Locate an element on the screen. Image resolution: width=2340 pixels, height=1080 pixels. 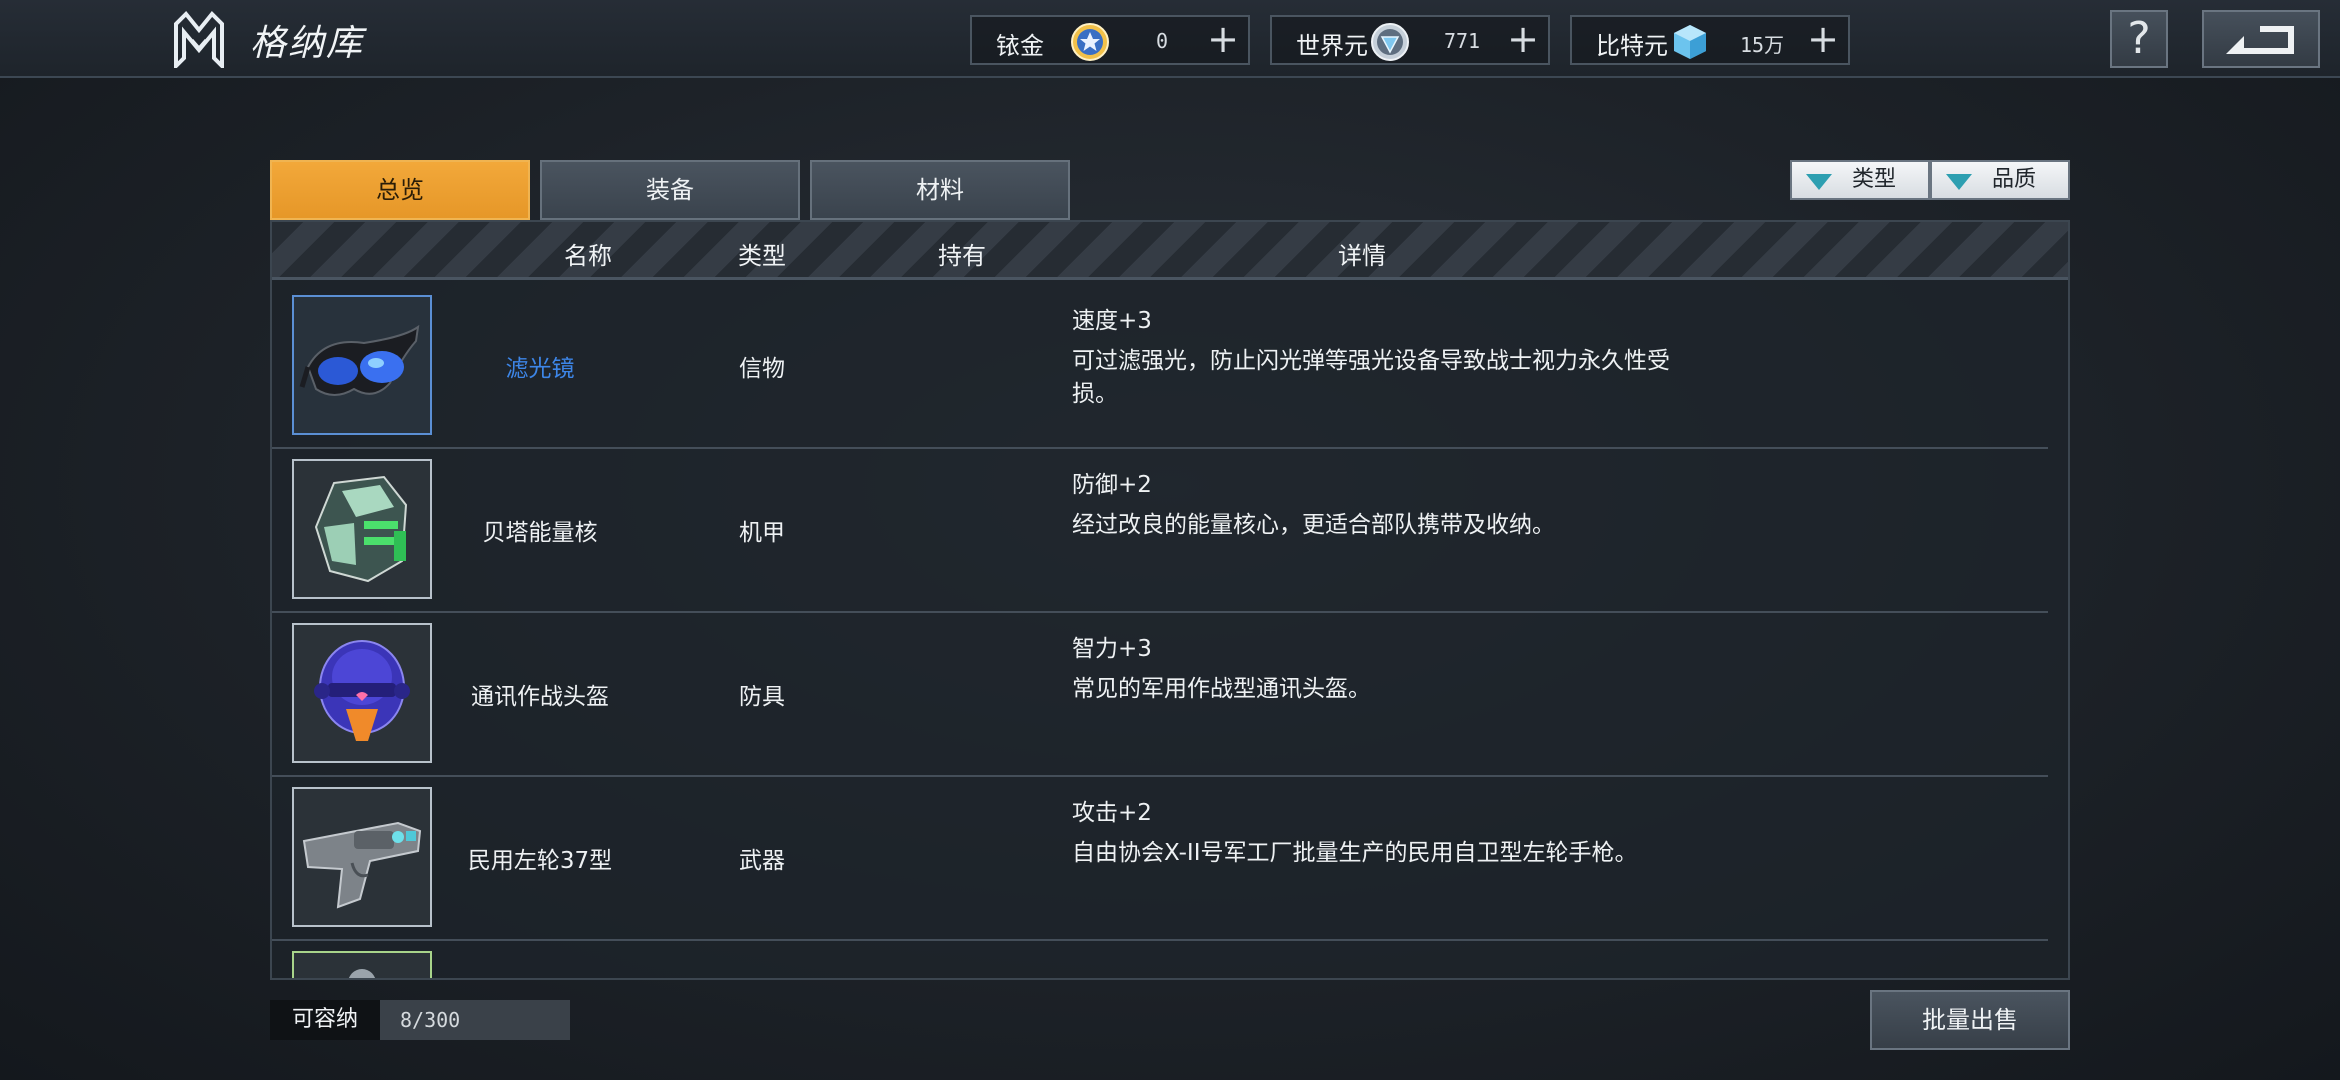
filter-label: 品质 is located at coordinates (2014, 179).